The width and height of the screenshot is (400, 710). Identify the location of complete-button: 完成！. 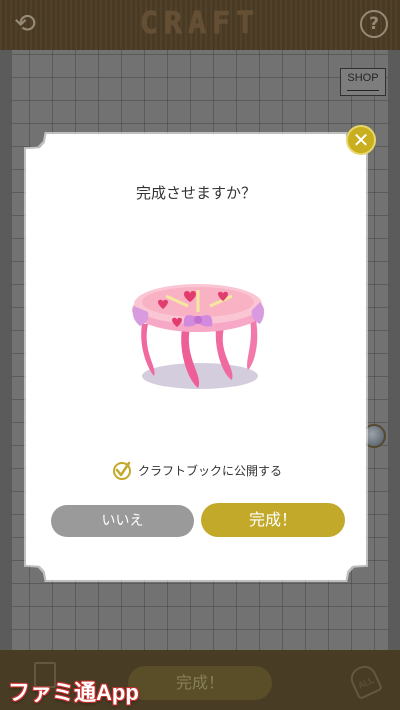
(273, 520).